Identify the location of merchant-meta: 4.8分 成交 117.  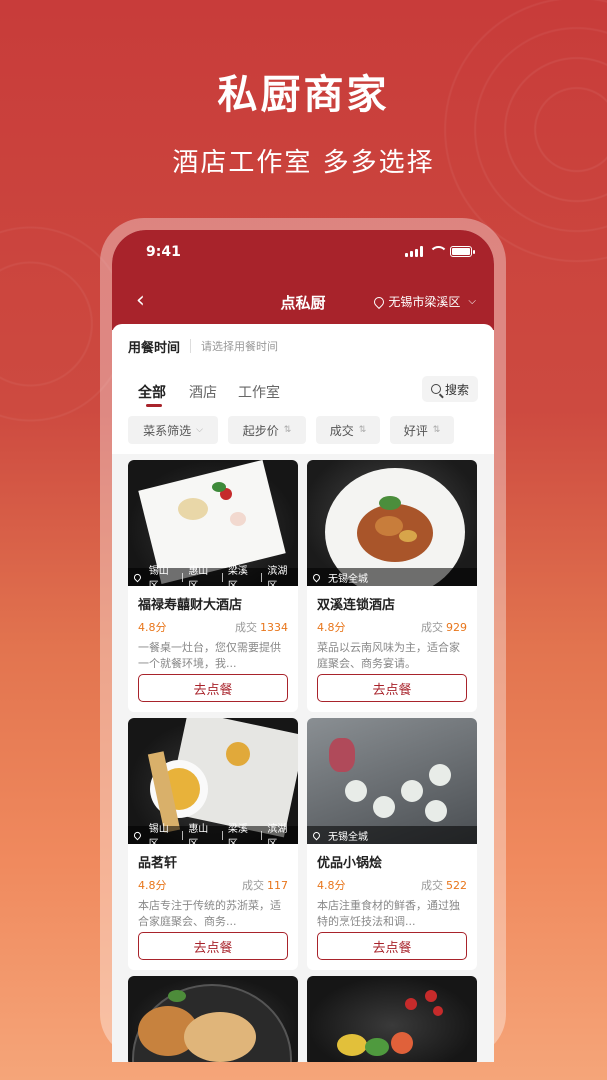
(213, 885).